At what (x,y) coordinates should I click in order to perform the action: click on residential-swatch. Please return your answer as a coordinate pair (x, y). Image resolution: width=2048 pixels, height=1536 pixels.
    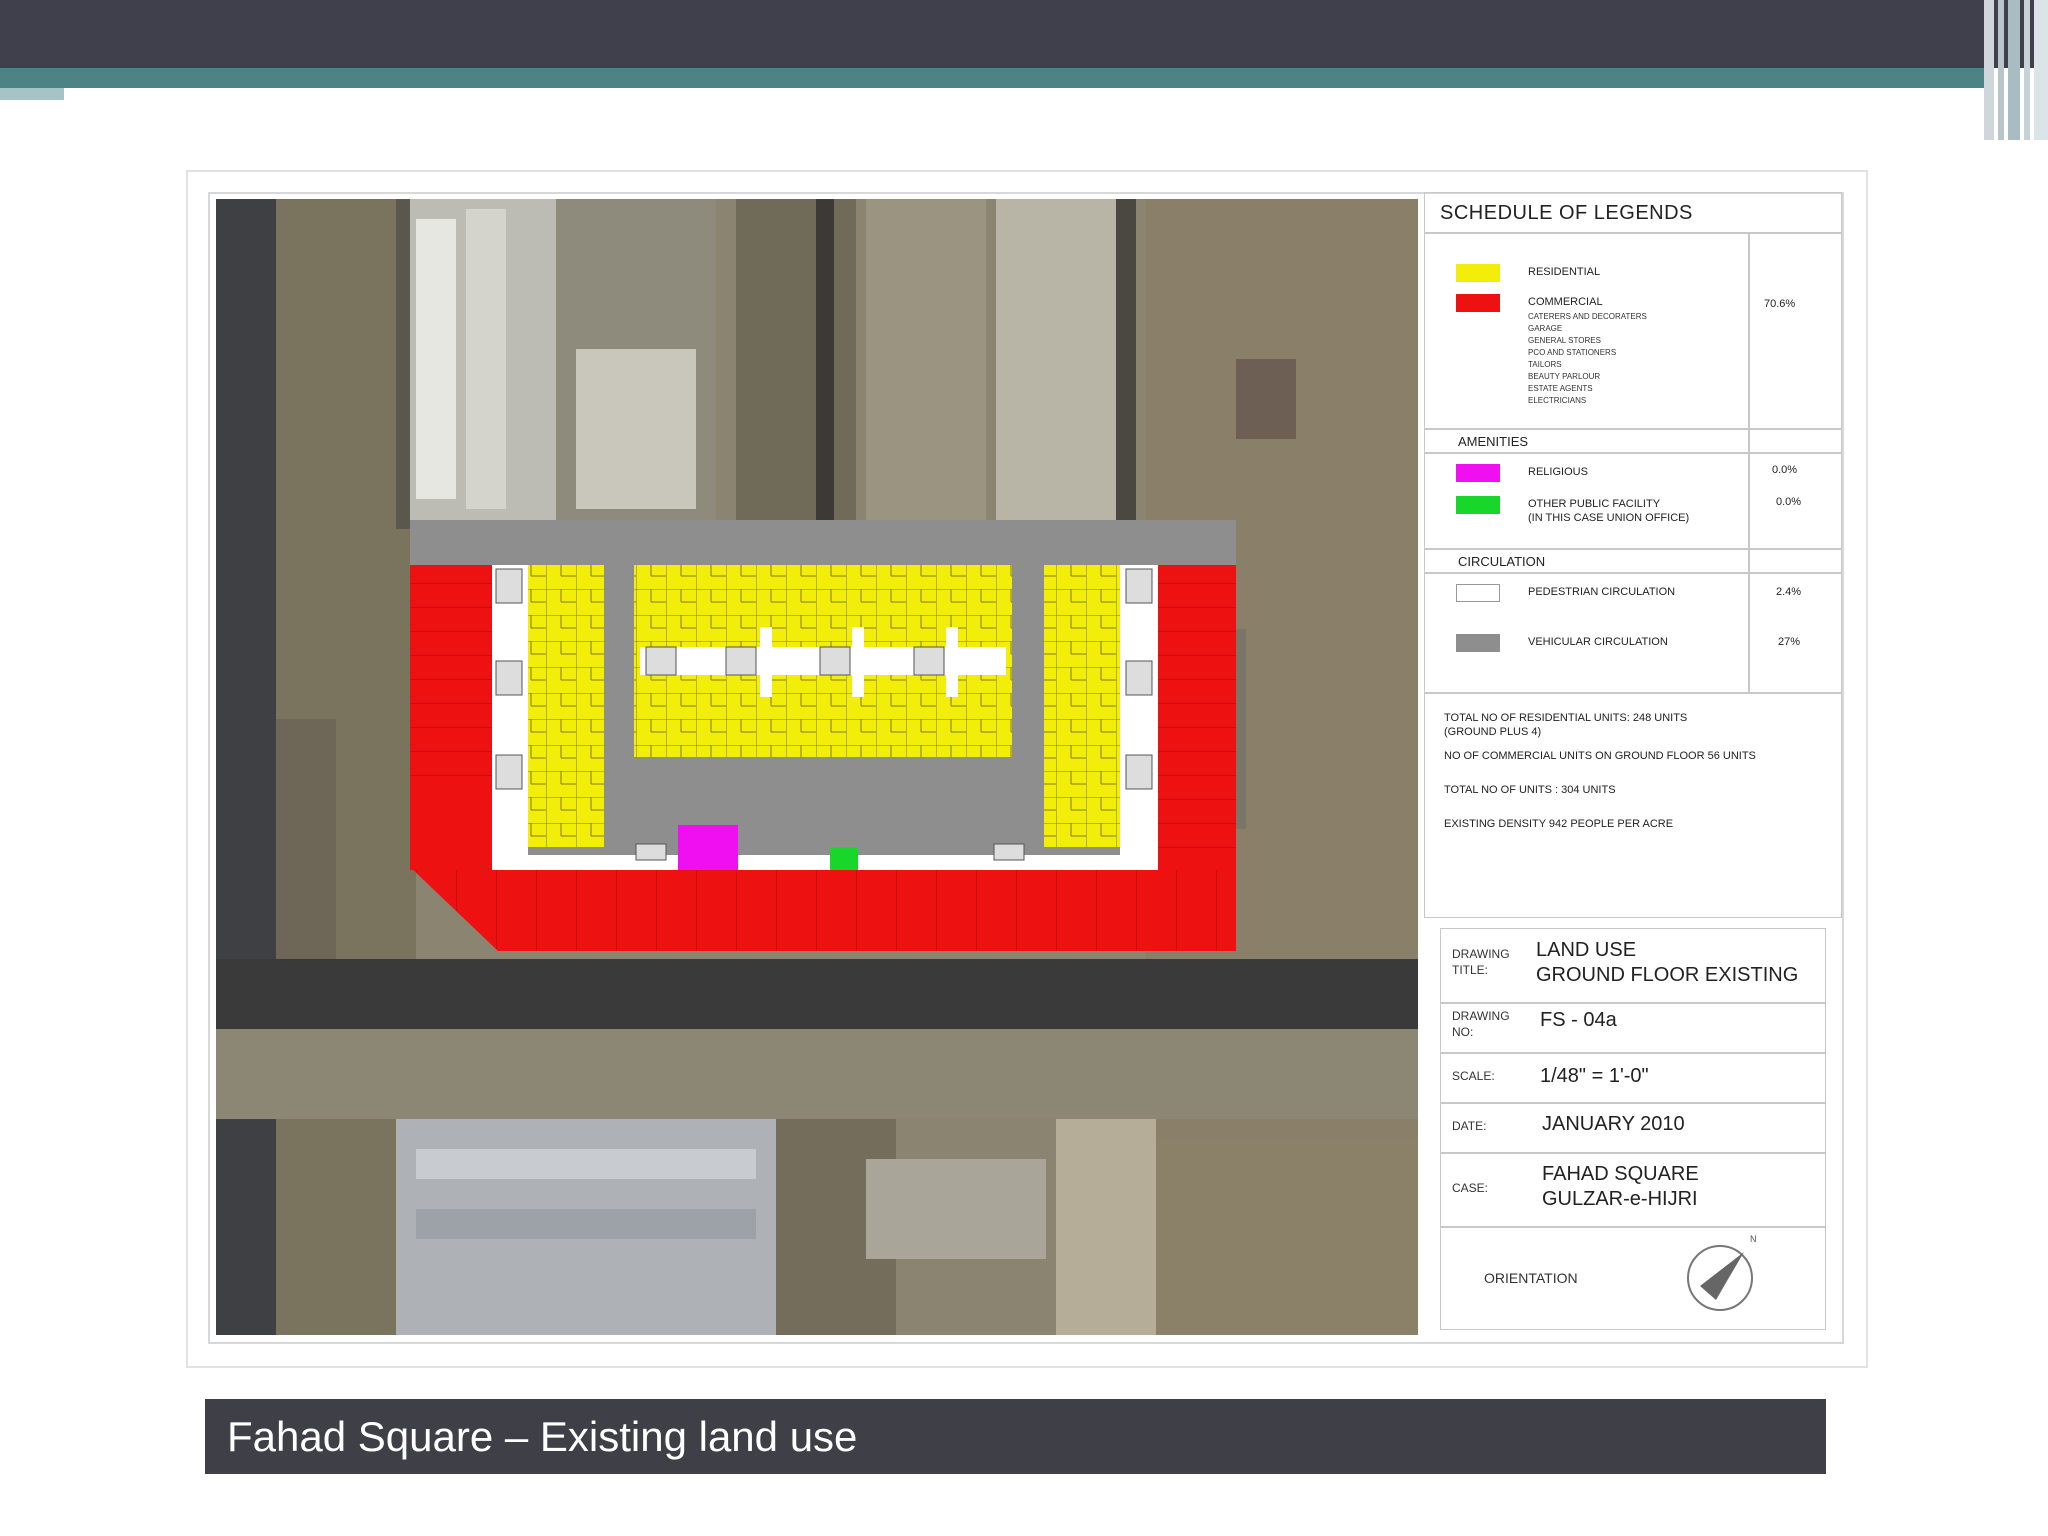
    Looking at the image, I should click on (1478, 273).